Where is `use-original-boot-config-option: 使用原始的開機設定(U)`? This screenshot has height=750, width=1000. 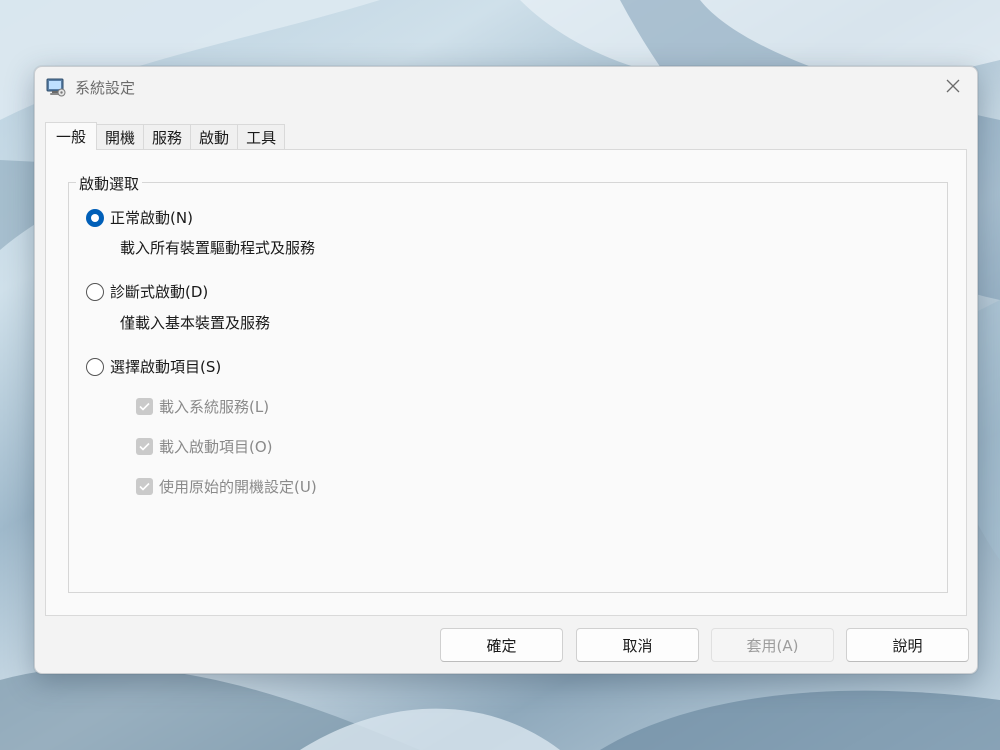
use-original-boot-config-option: 使用原始的開機設定(U) is located at coordinates (226, 486).